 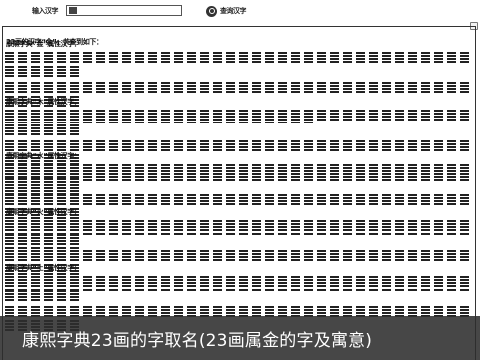 What do you see at coordinates (124, 10) in the screenshot?
I see `char-search-input` at bounding box center [124, 10].